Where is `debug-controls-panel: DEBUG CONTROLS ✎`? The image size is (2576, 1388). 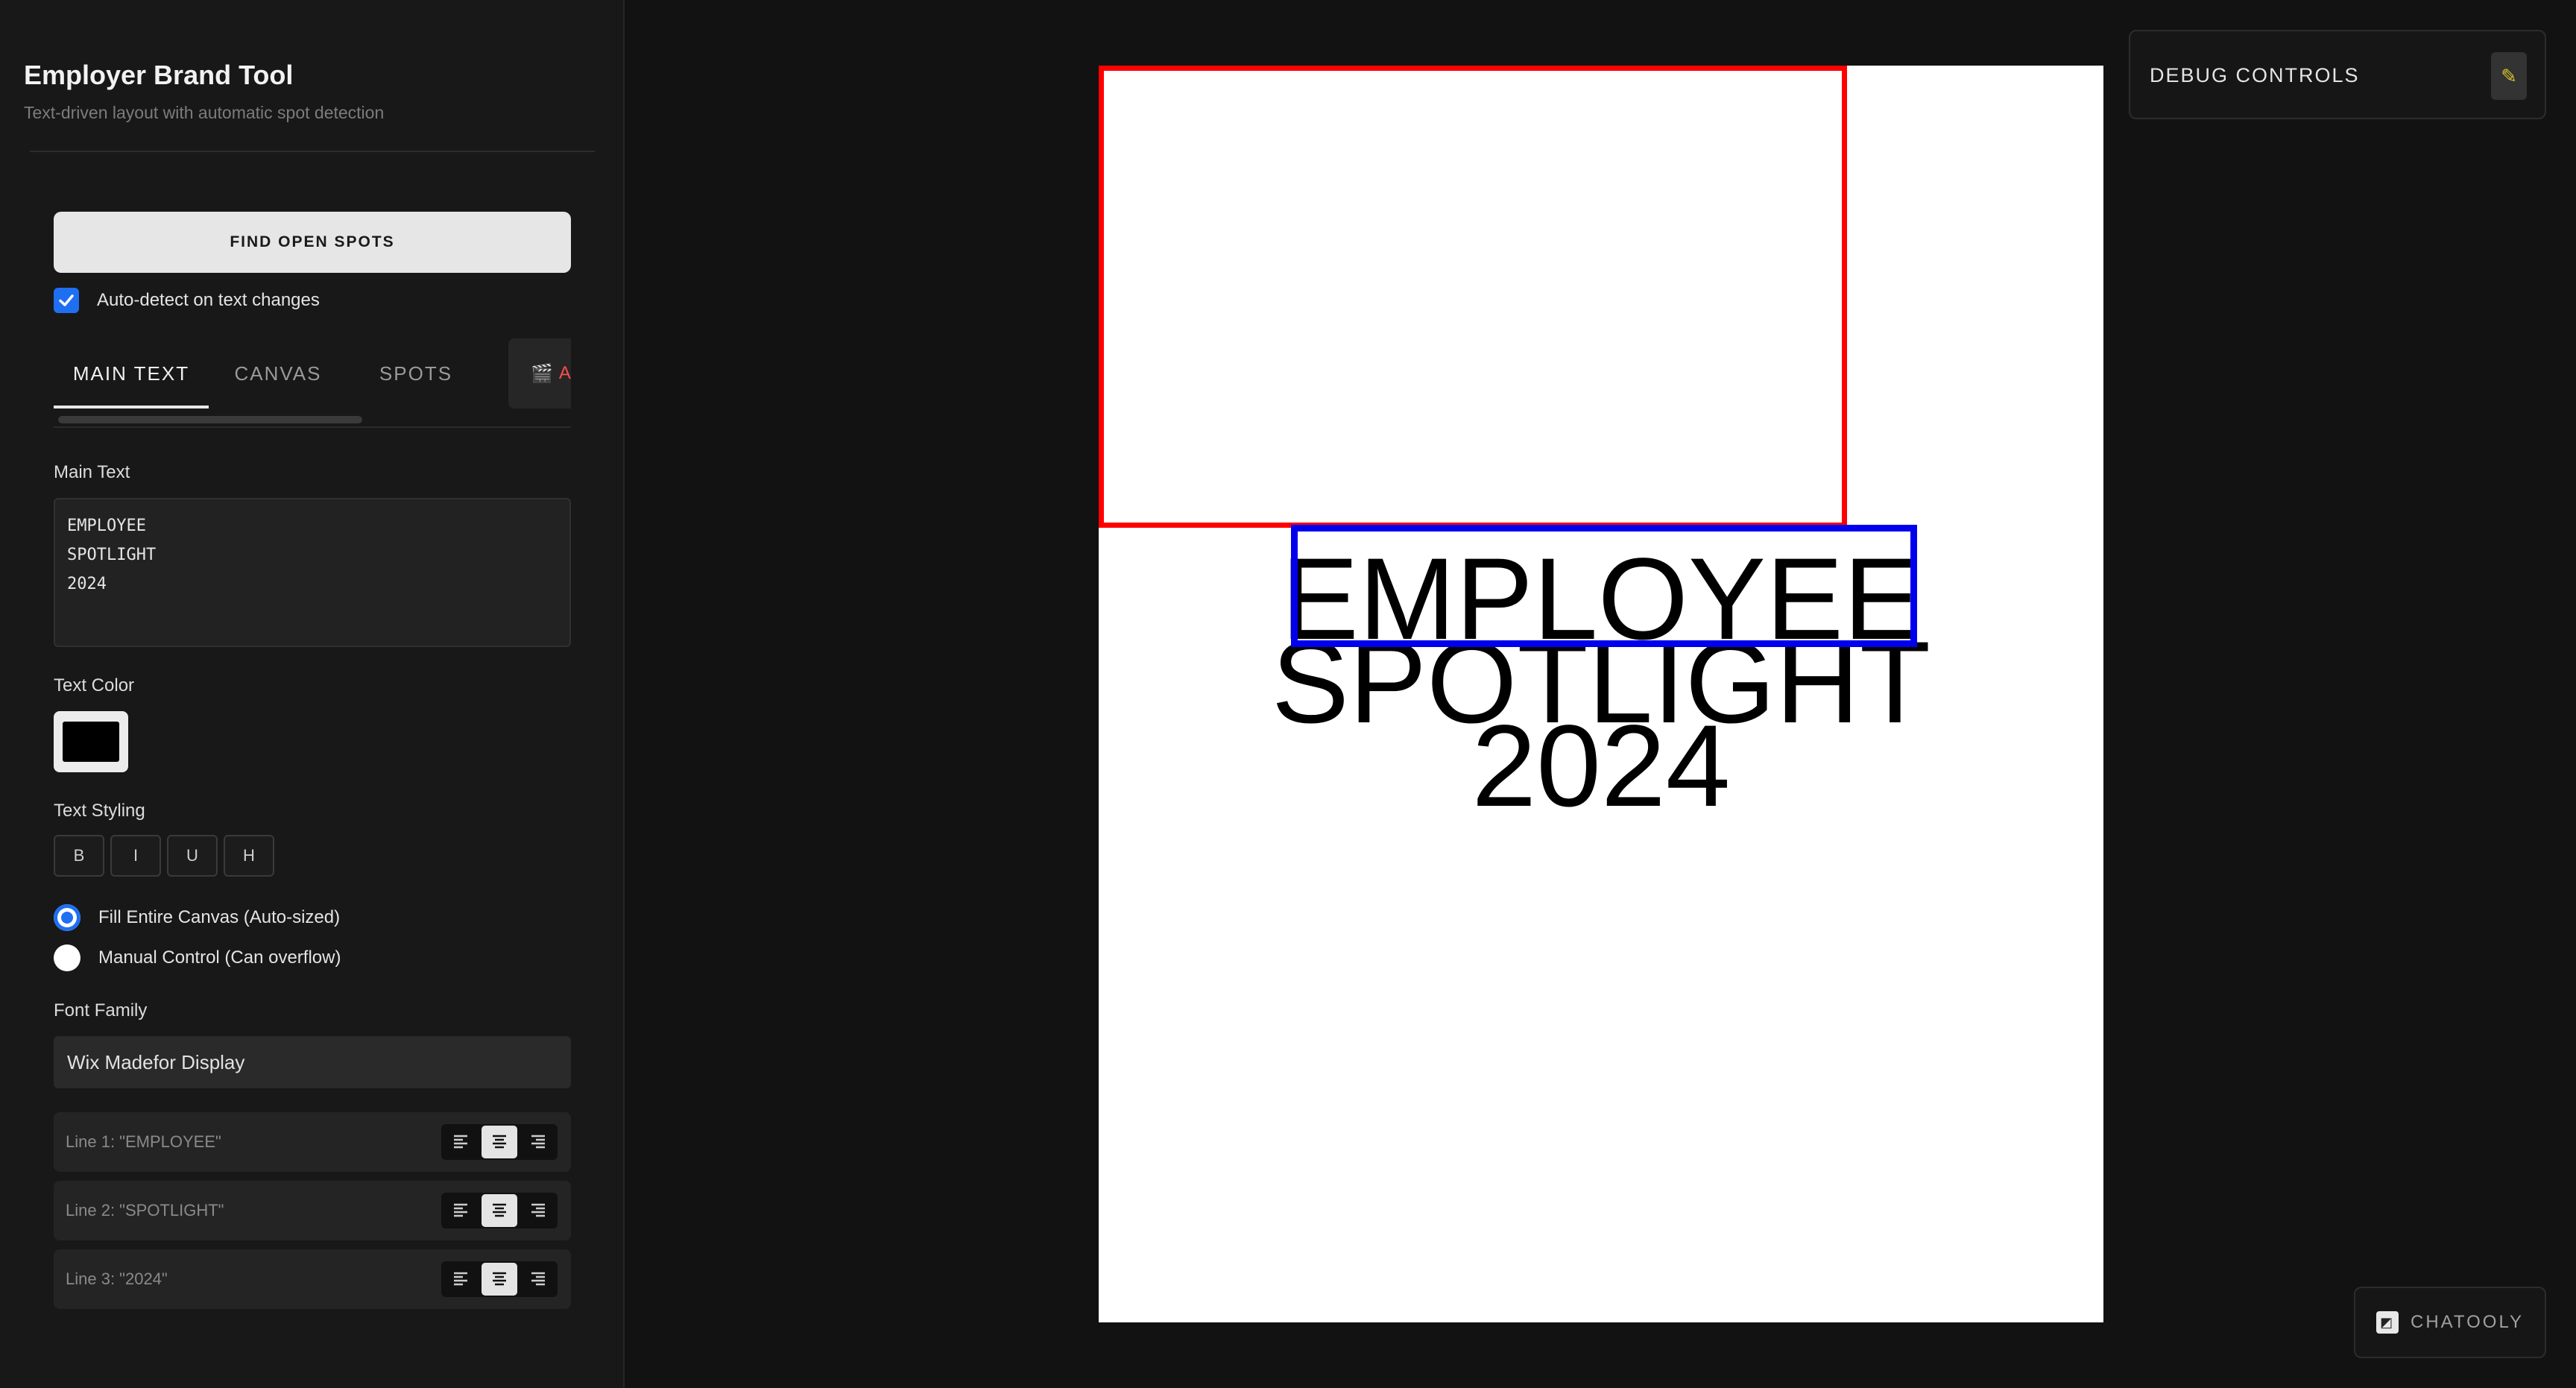 debug-controls-panel: DEBUG CONTROLS ✎ is located at coordinates (2337, 74).